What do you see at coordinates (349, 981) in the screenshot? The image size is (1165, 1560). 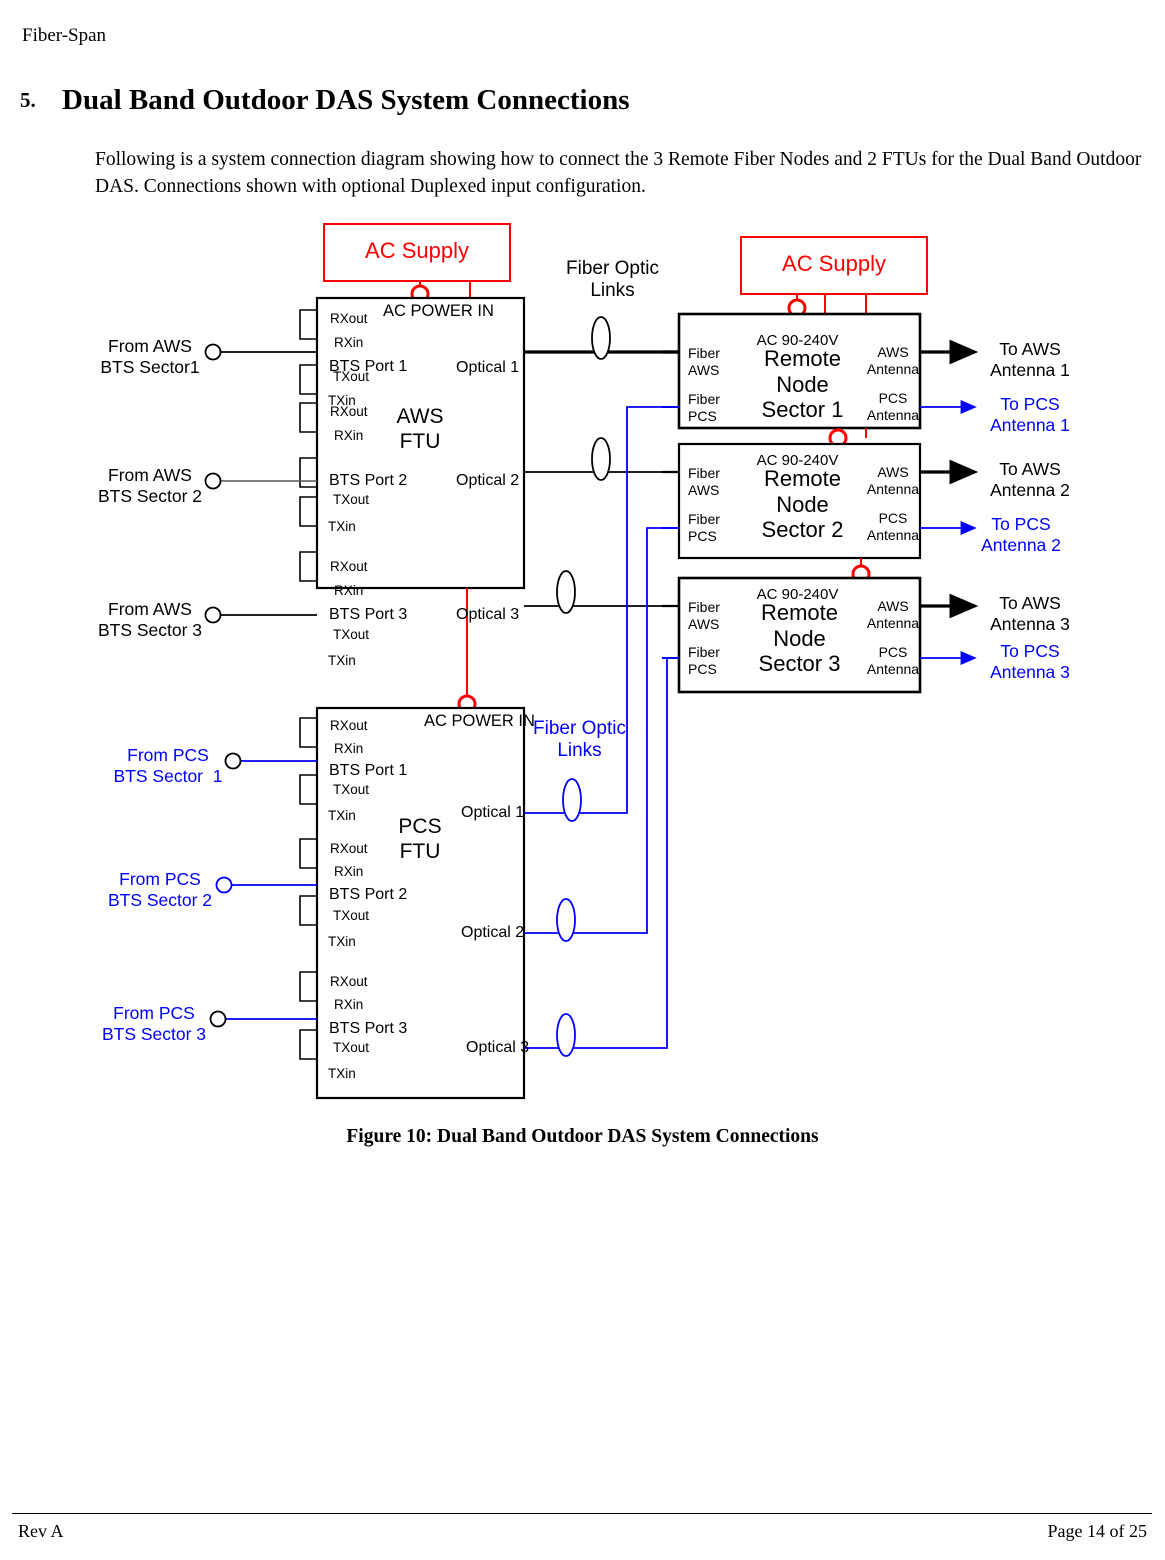 I see `pcs-port3-rxout-label: RXout` at bounding box center [349, 981].